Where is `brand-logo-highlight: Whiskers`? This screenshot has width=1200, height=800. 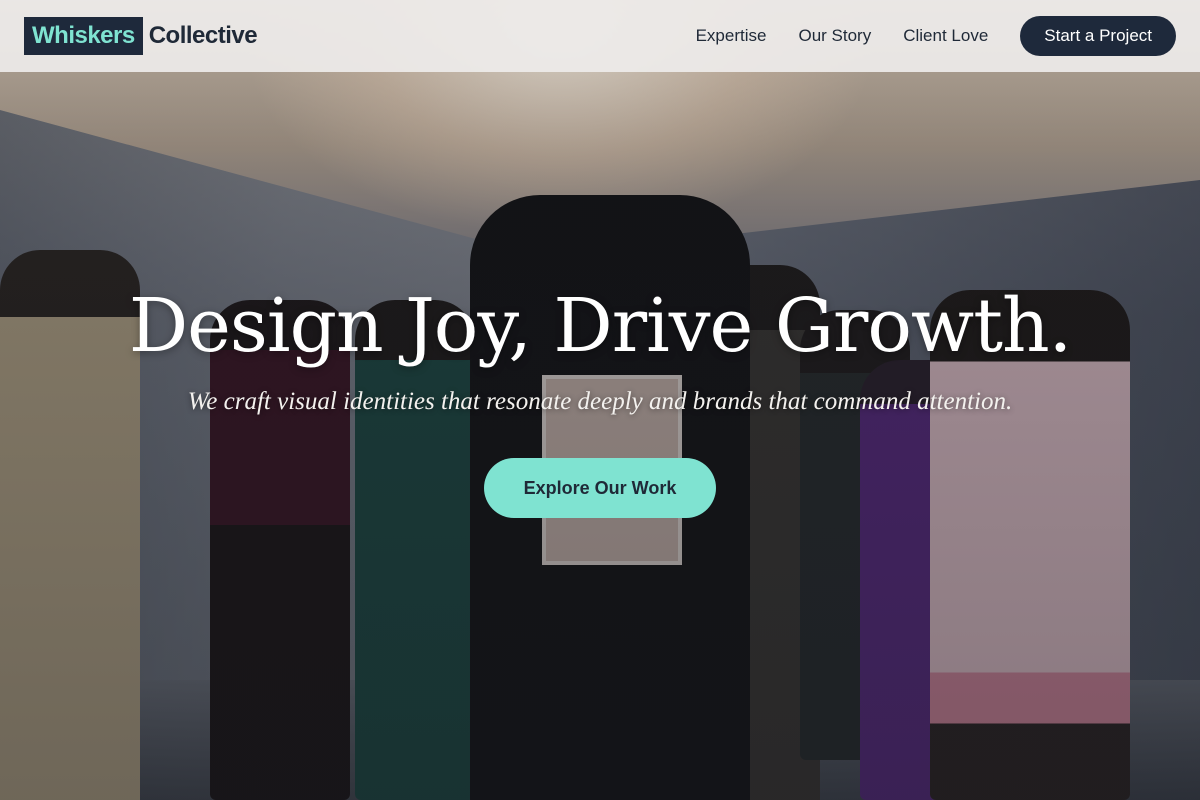
brand-logo-highlight: Whiskers is located at coordinates (83, 36).